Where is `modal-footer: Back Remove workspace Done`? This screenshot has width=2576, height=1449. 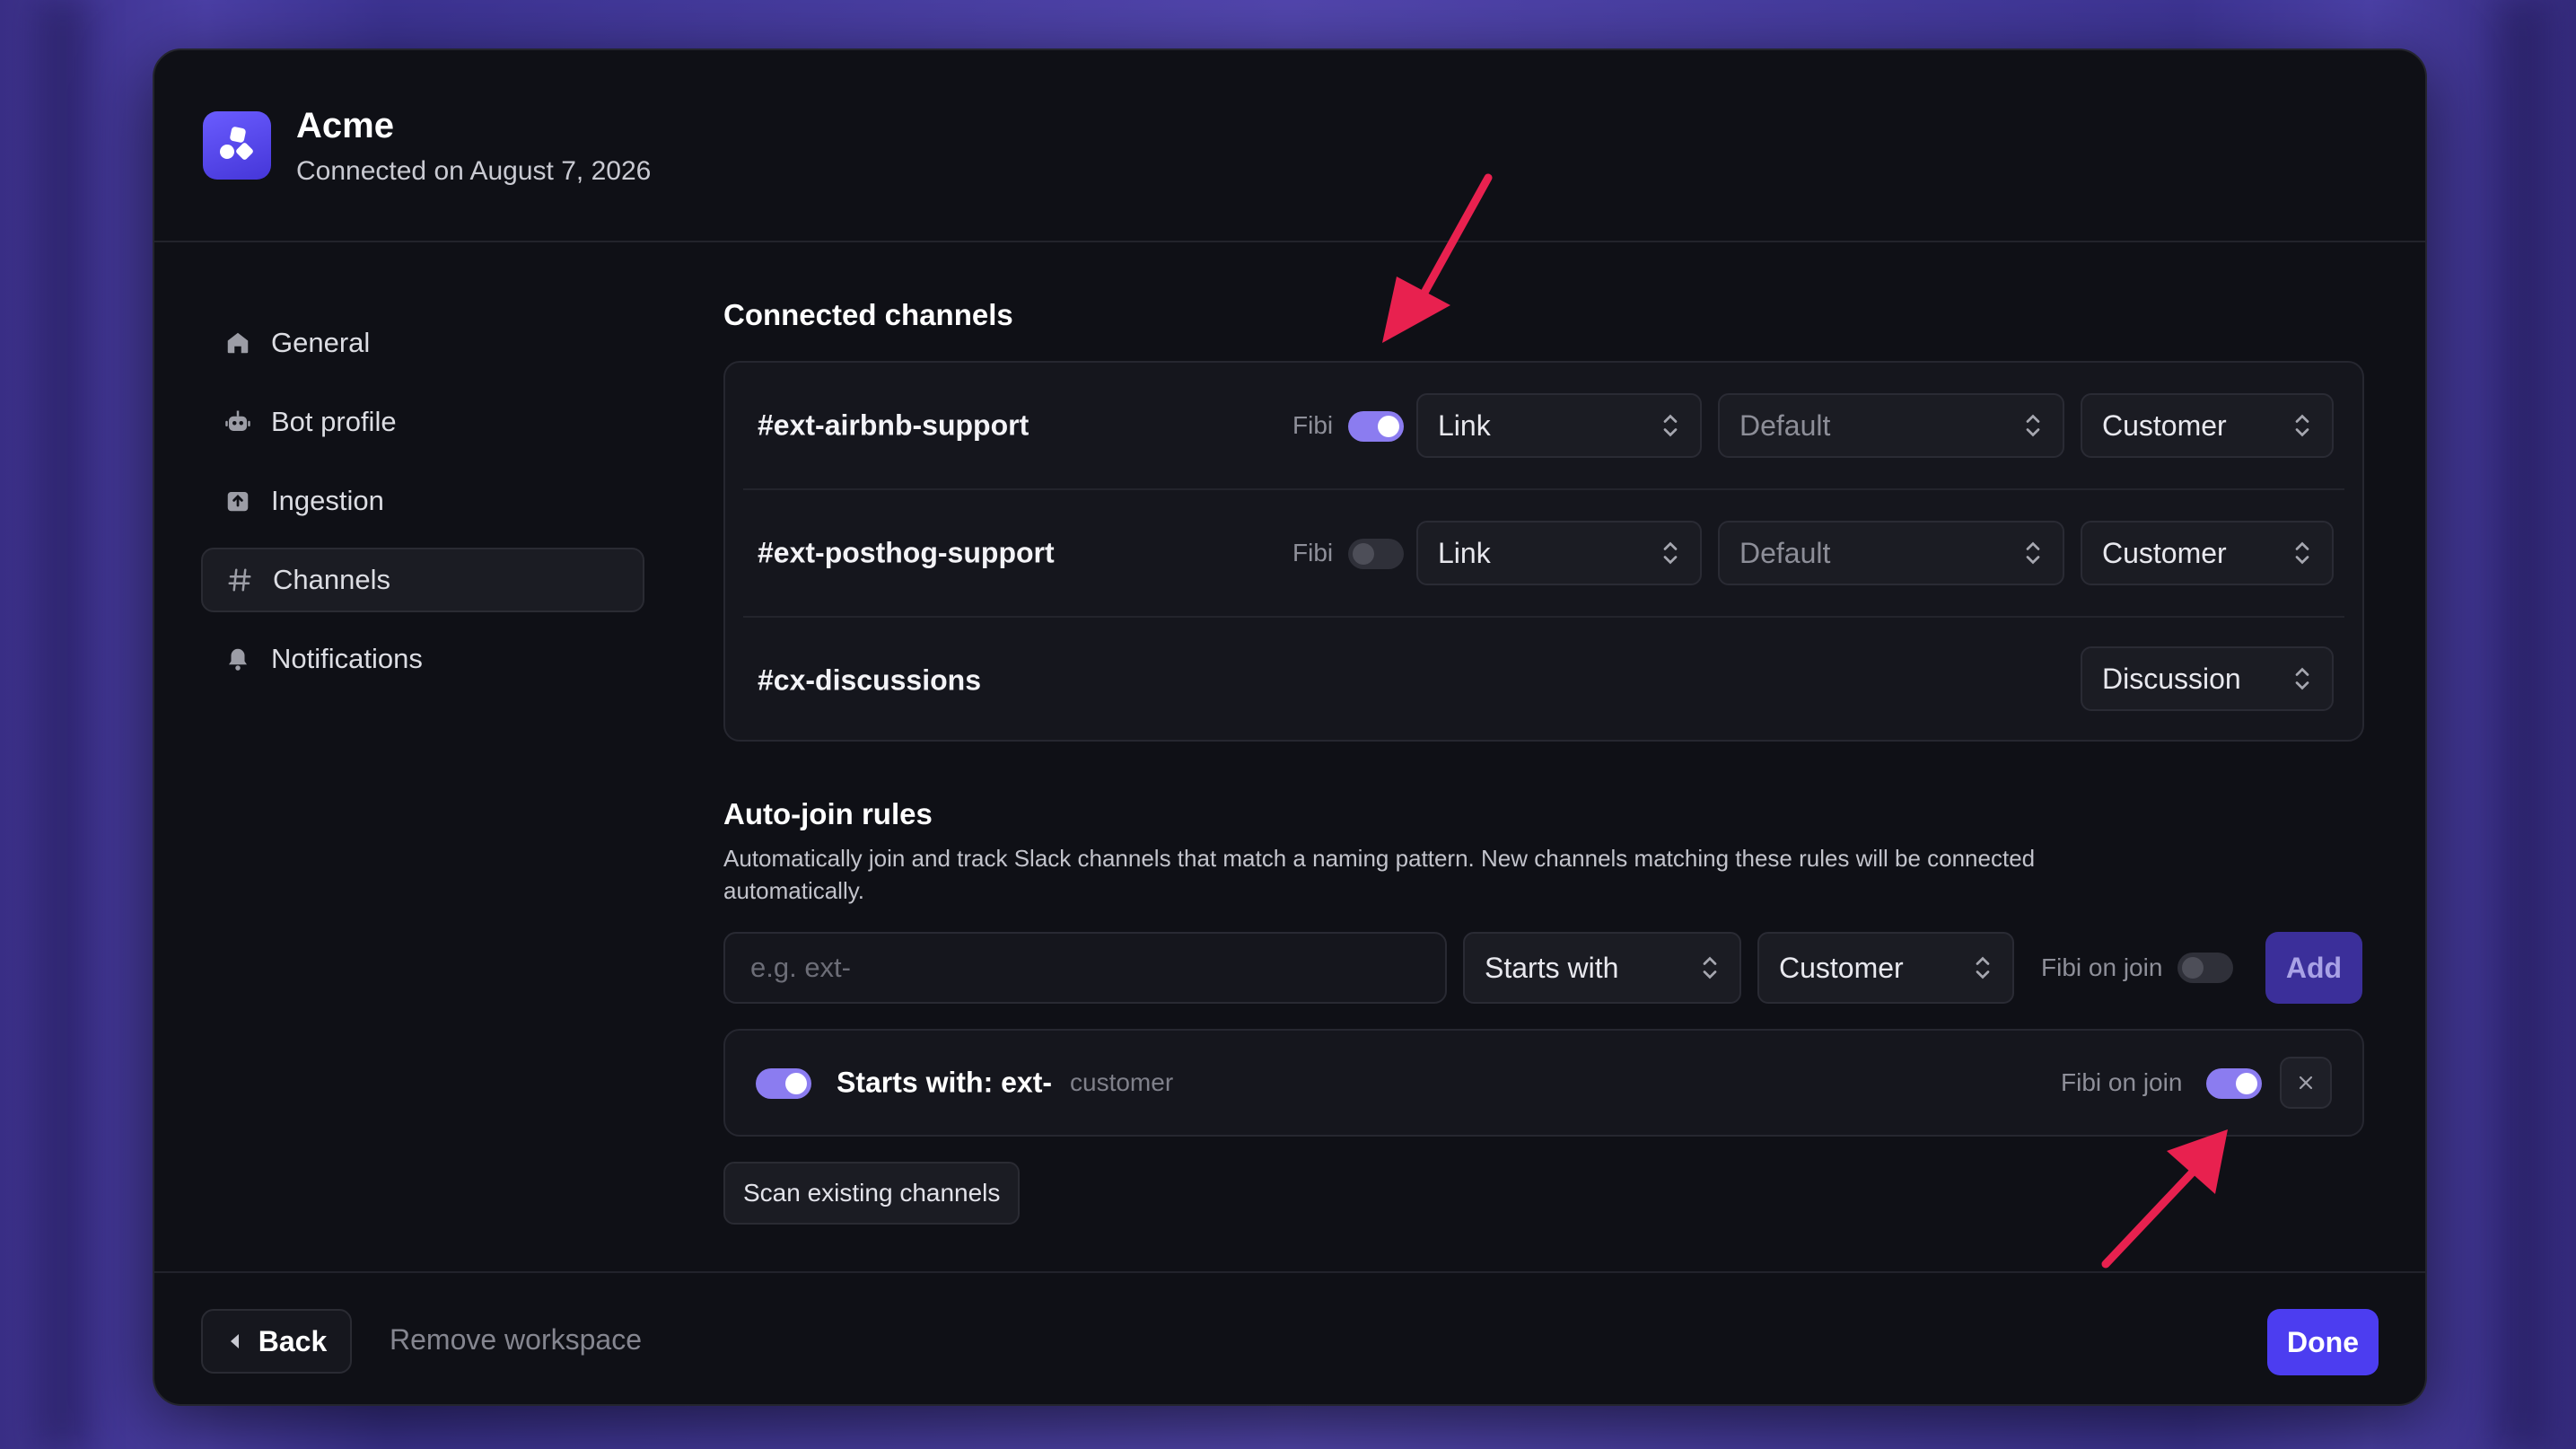
modal-footer: Back Remove workspace Done is located at coordinates (1289, 1337).